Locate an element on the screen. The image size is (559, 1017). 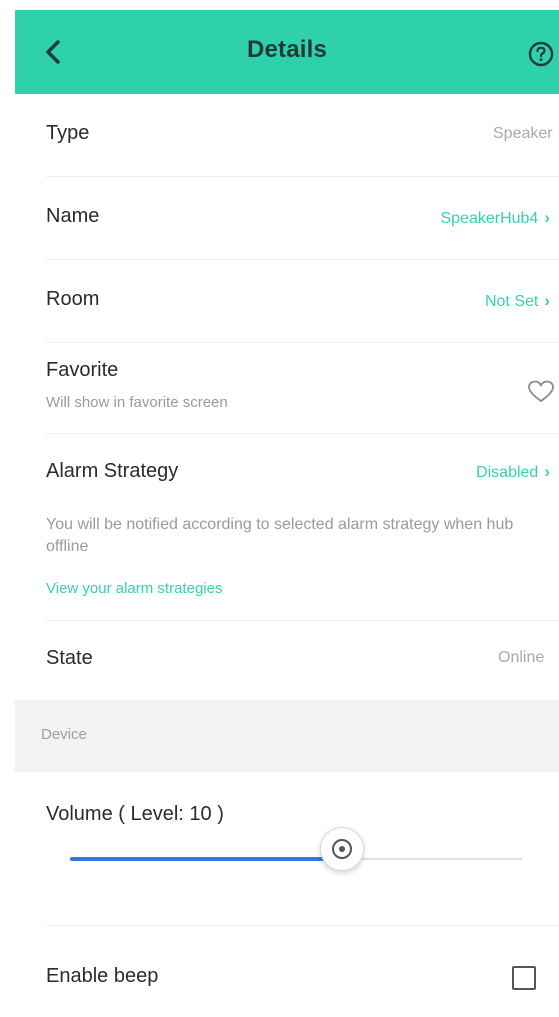
name-value: SpeakerHub4 › is located at coordinates (495, 218).